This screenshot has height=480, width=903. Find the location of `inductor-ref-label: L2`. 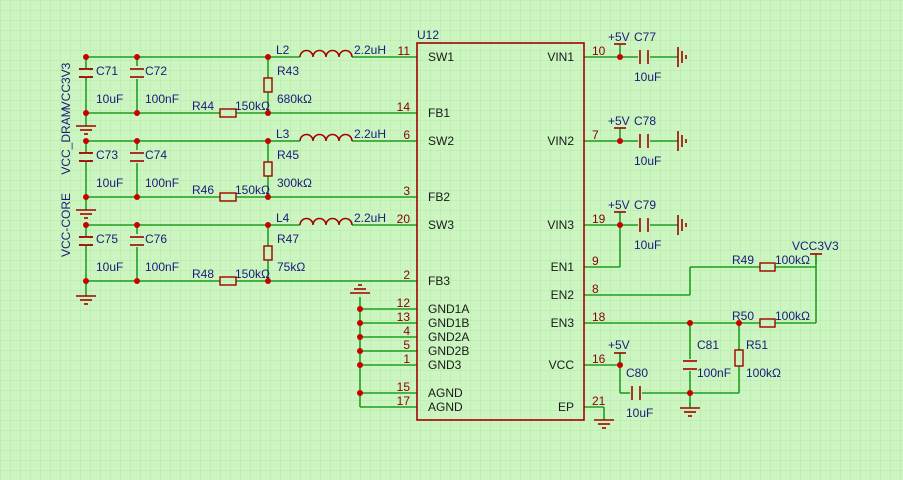

inductor-ref-label: L2 is located at coordinates (283, 50).